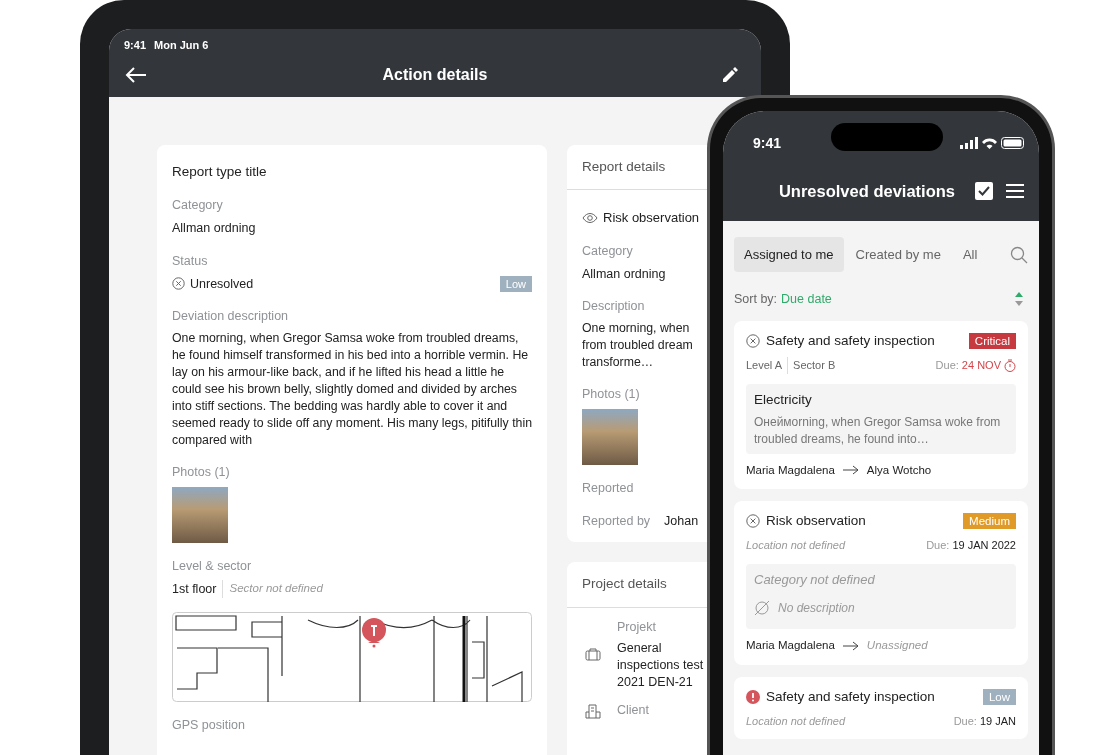 Image resolution: width=1097 pixels, height=755 pixels. Describe the element at coordinates (989, 521) in the screenshot. I see `priority-badge: Medium` at that location.